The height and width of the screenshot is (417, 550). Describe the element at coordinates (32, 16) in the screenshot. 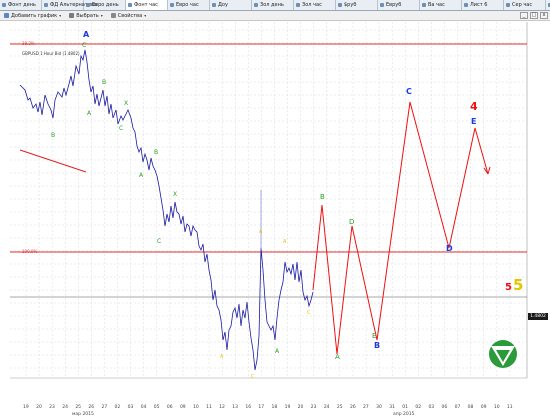

I see `add-chart-button: Добавить график ▾` at that location.